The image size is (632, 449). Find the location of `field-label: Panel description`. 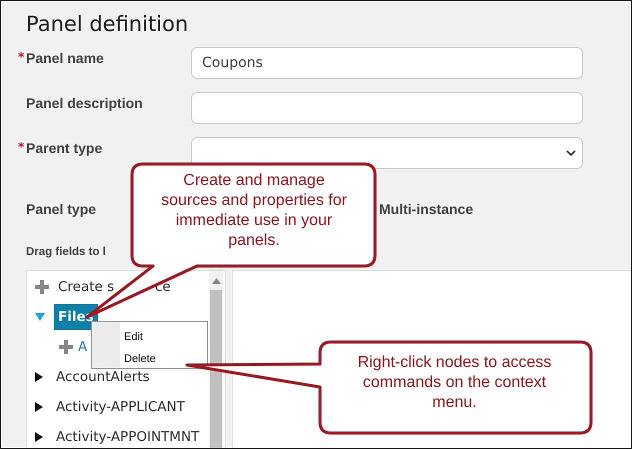

field-label: Panel description is located at coordinates (84, 103).